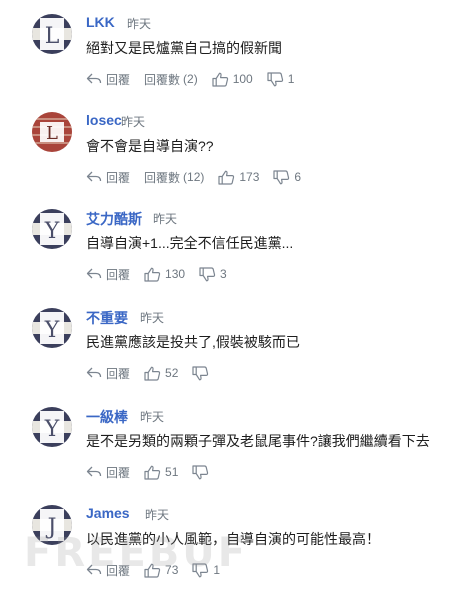 This screenshot has width=469, height=601. Describe the element at coordinates (150, 146) in the screenshot. I see `comment-text: 會不會是自導自演??` at that location.